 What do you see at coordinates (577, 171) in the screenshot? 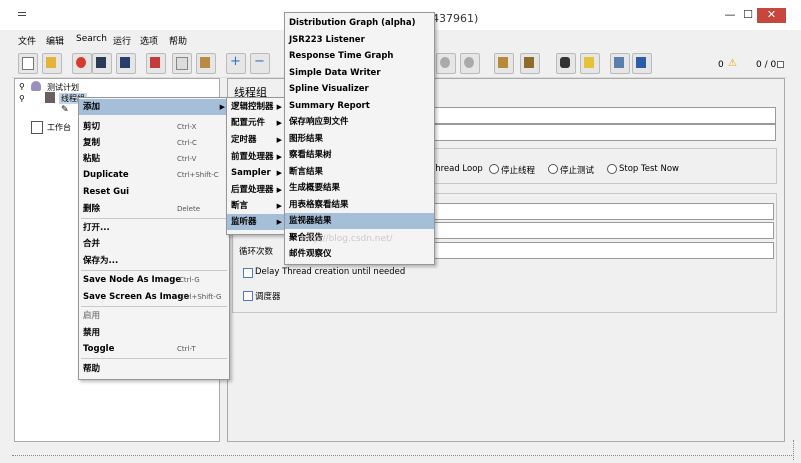
I see `radio-label-stop-test: 停止测试` at bounding box center [577, 171].